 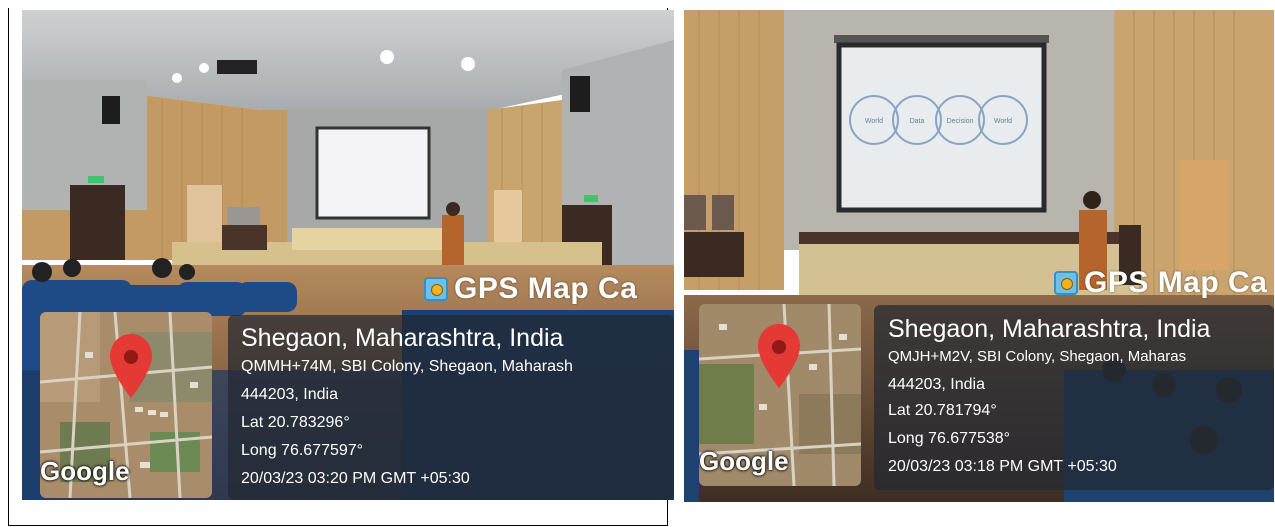 What do you see at coordinates (302, 450) in the screenshot?
I see `longitude-text: Long 76.677597°` at bounding box center [302, 450].